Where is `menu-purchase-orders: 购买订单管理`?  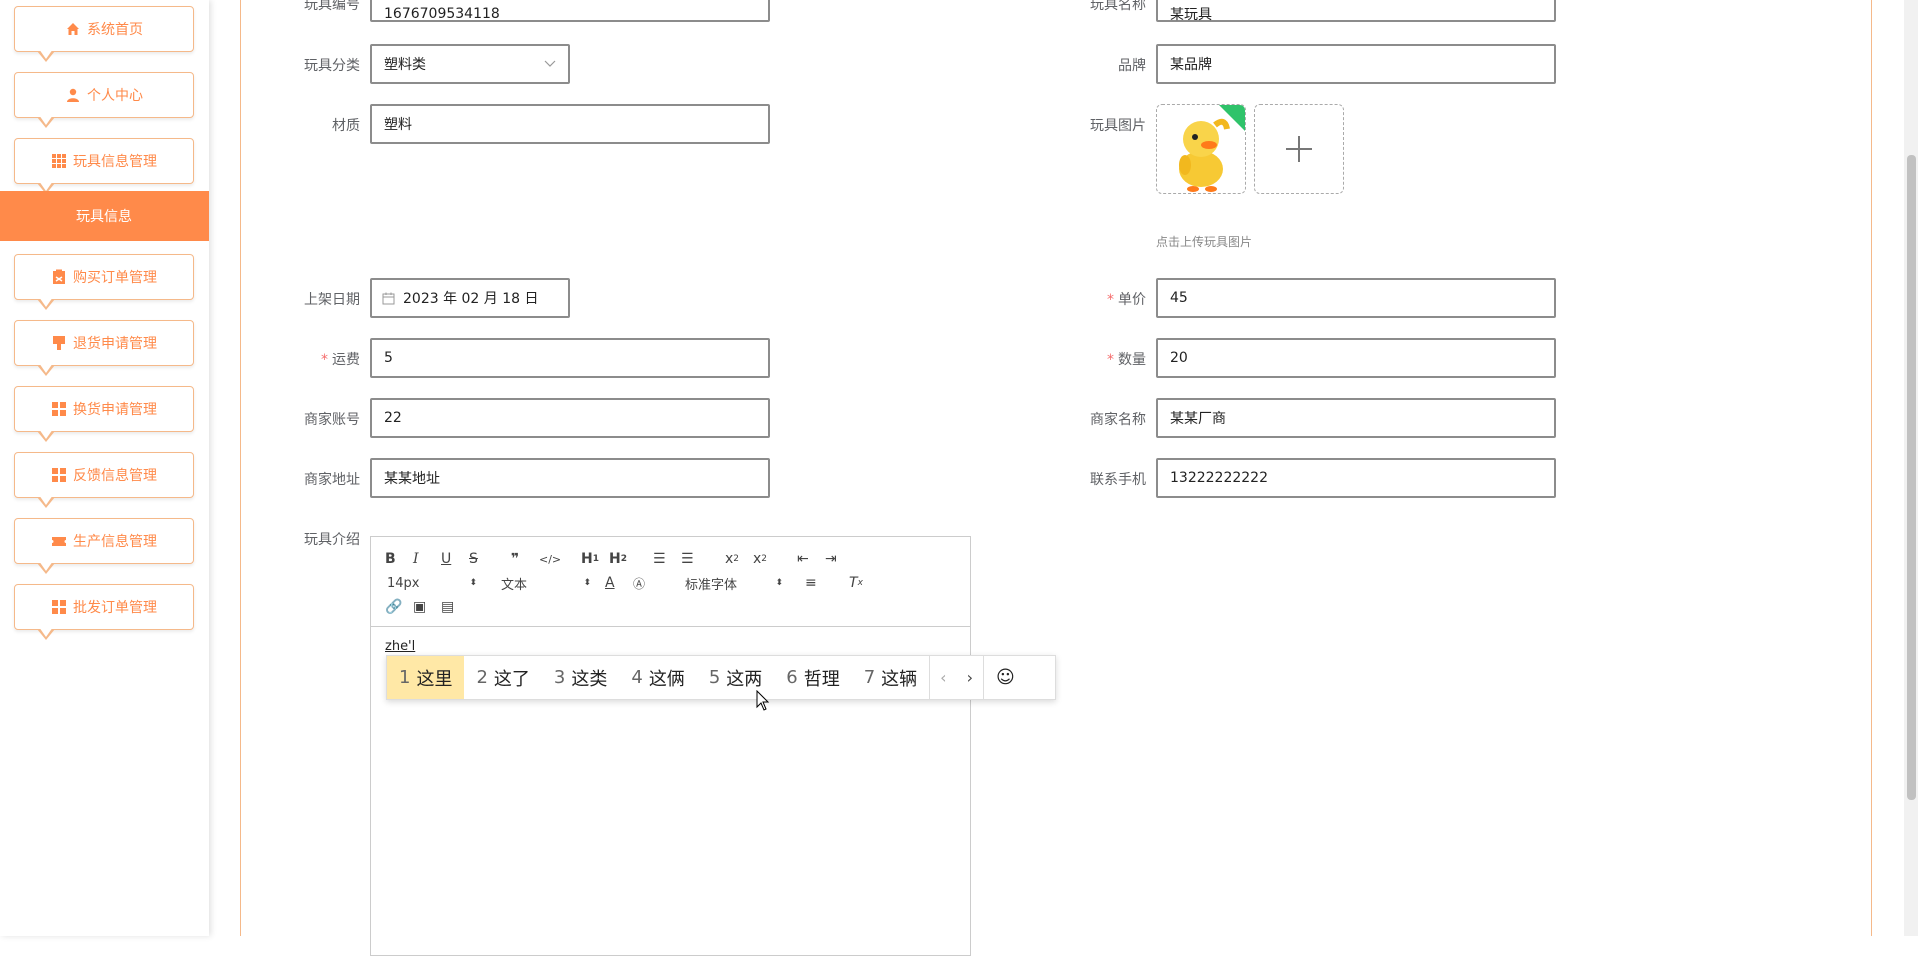 menu-purchase-orders: 购买订单管理 is located at coordinates (104, 282).